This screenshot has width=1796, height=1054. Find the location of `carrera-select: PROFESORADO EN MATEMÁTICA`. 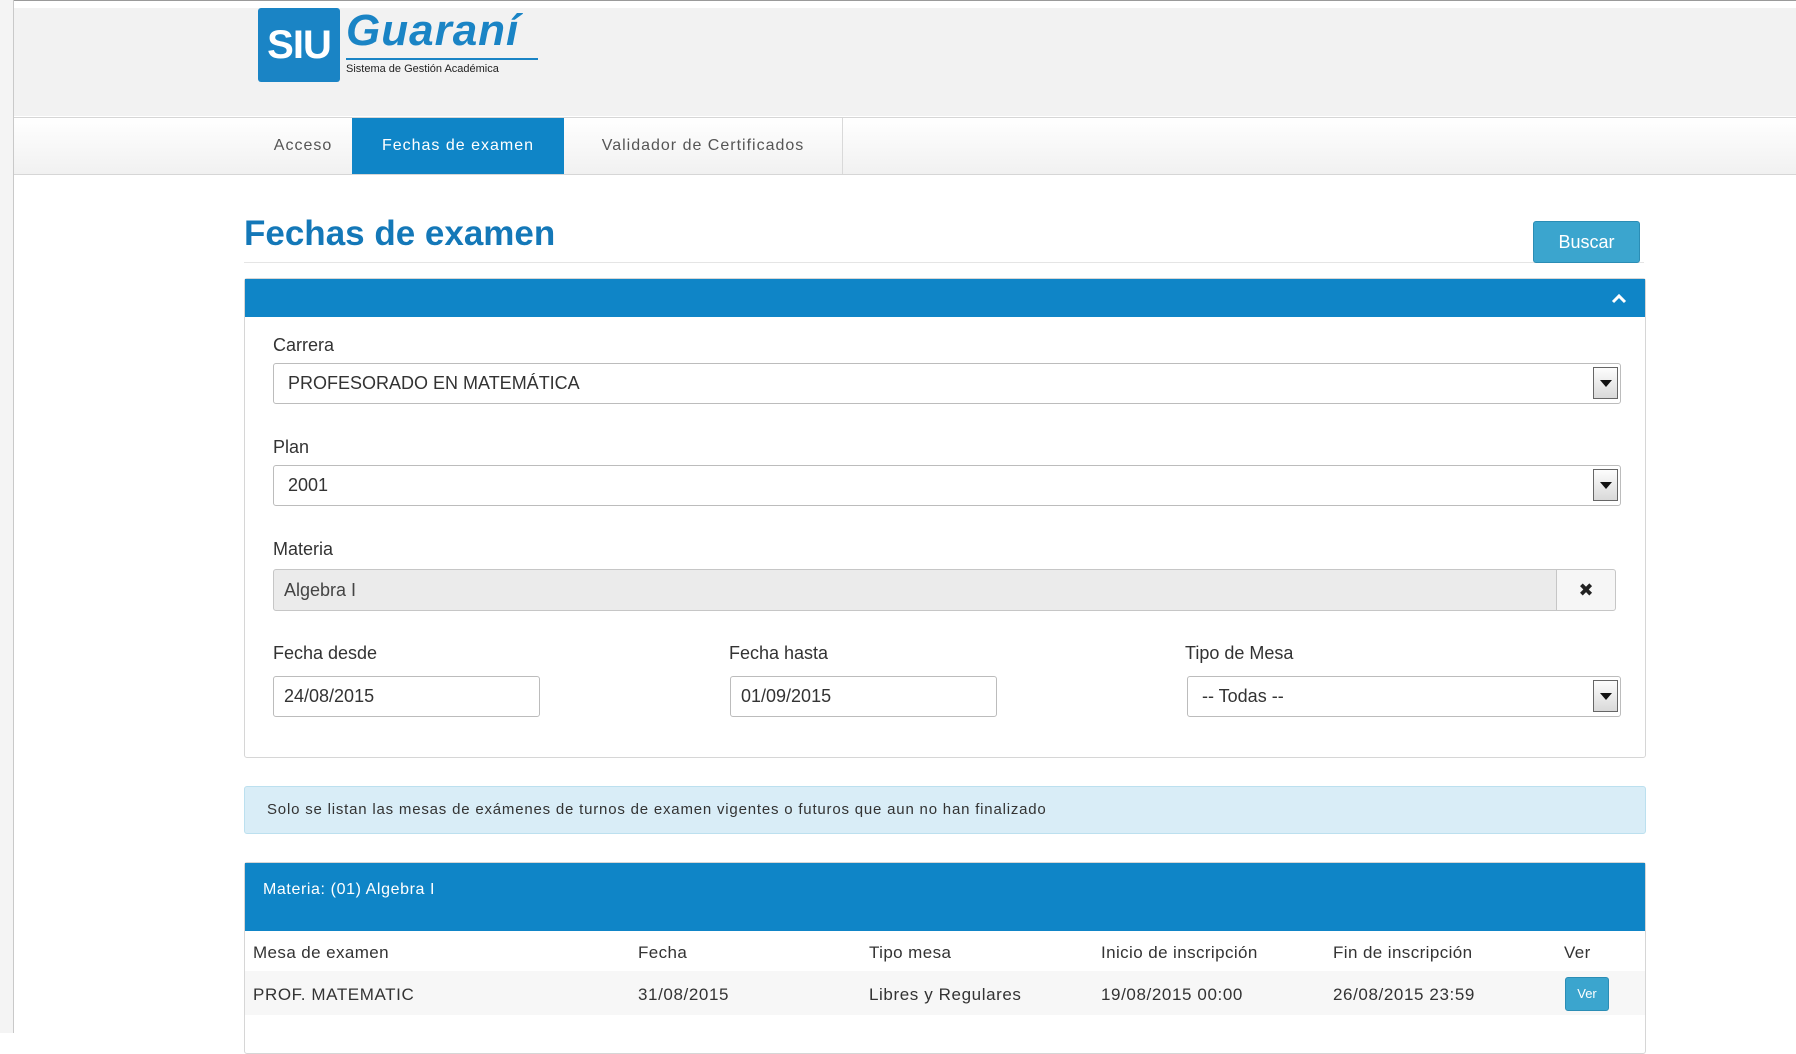

carrera-select: PROFESORADO EN MATEMÁTICA is located at coordinates (947, 383).